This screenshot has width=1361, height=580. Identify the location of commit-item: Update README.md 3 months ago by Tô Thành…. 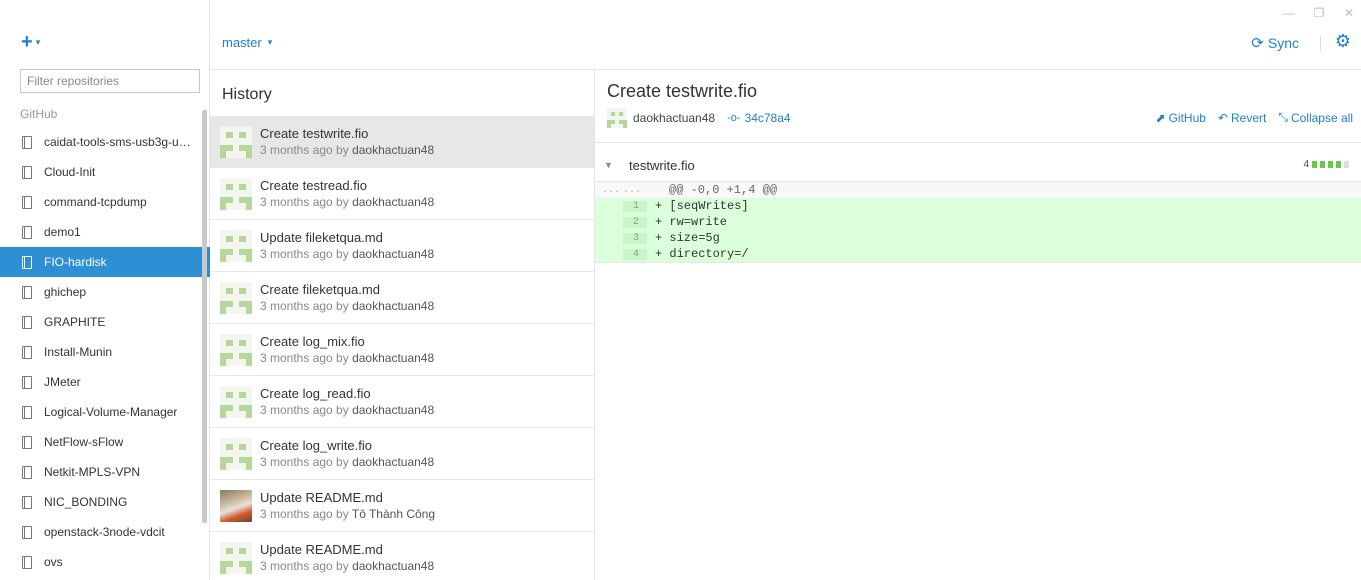
(402, 506).